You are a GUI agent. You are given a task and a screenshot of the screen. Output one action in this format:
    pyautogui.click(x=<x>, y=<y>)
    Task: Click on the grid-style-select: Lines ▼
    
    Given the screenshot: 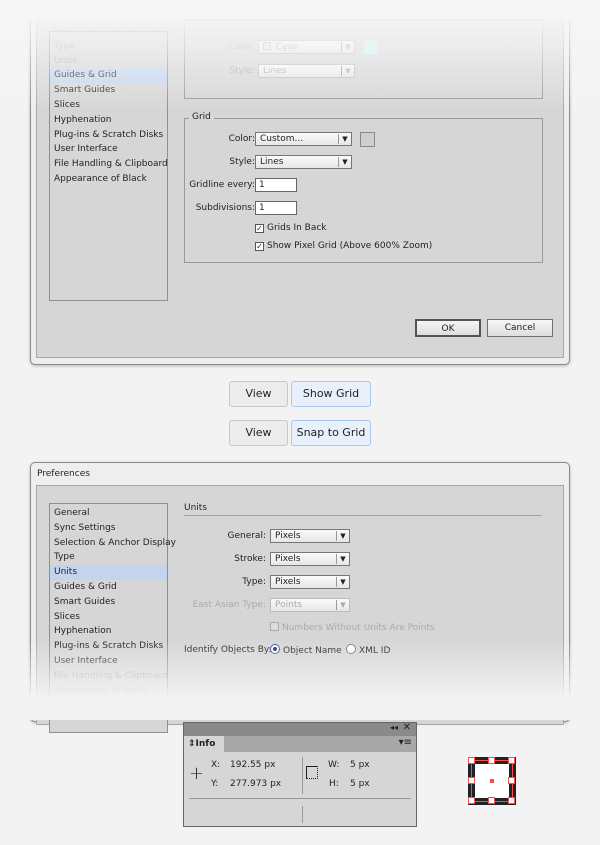 What is the action you would take?
    pyautogui.click(x=303, y=162)
    